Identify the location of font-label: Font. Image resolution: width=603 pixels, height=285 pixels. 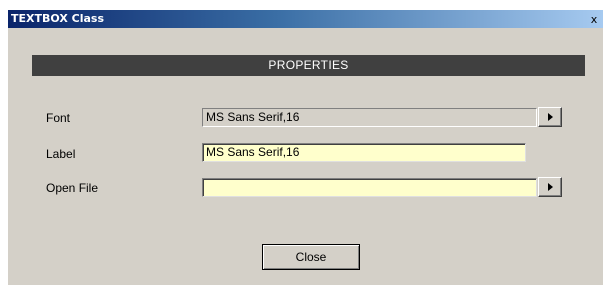
(58, 118).